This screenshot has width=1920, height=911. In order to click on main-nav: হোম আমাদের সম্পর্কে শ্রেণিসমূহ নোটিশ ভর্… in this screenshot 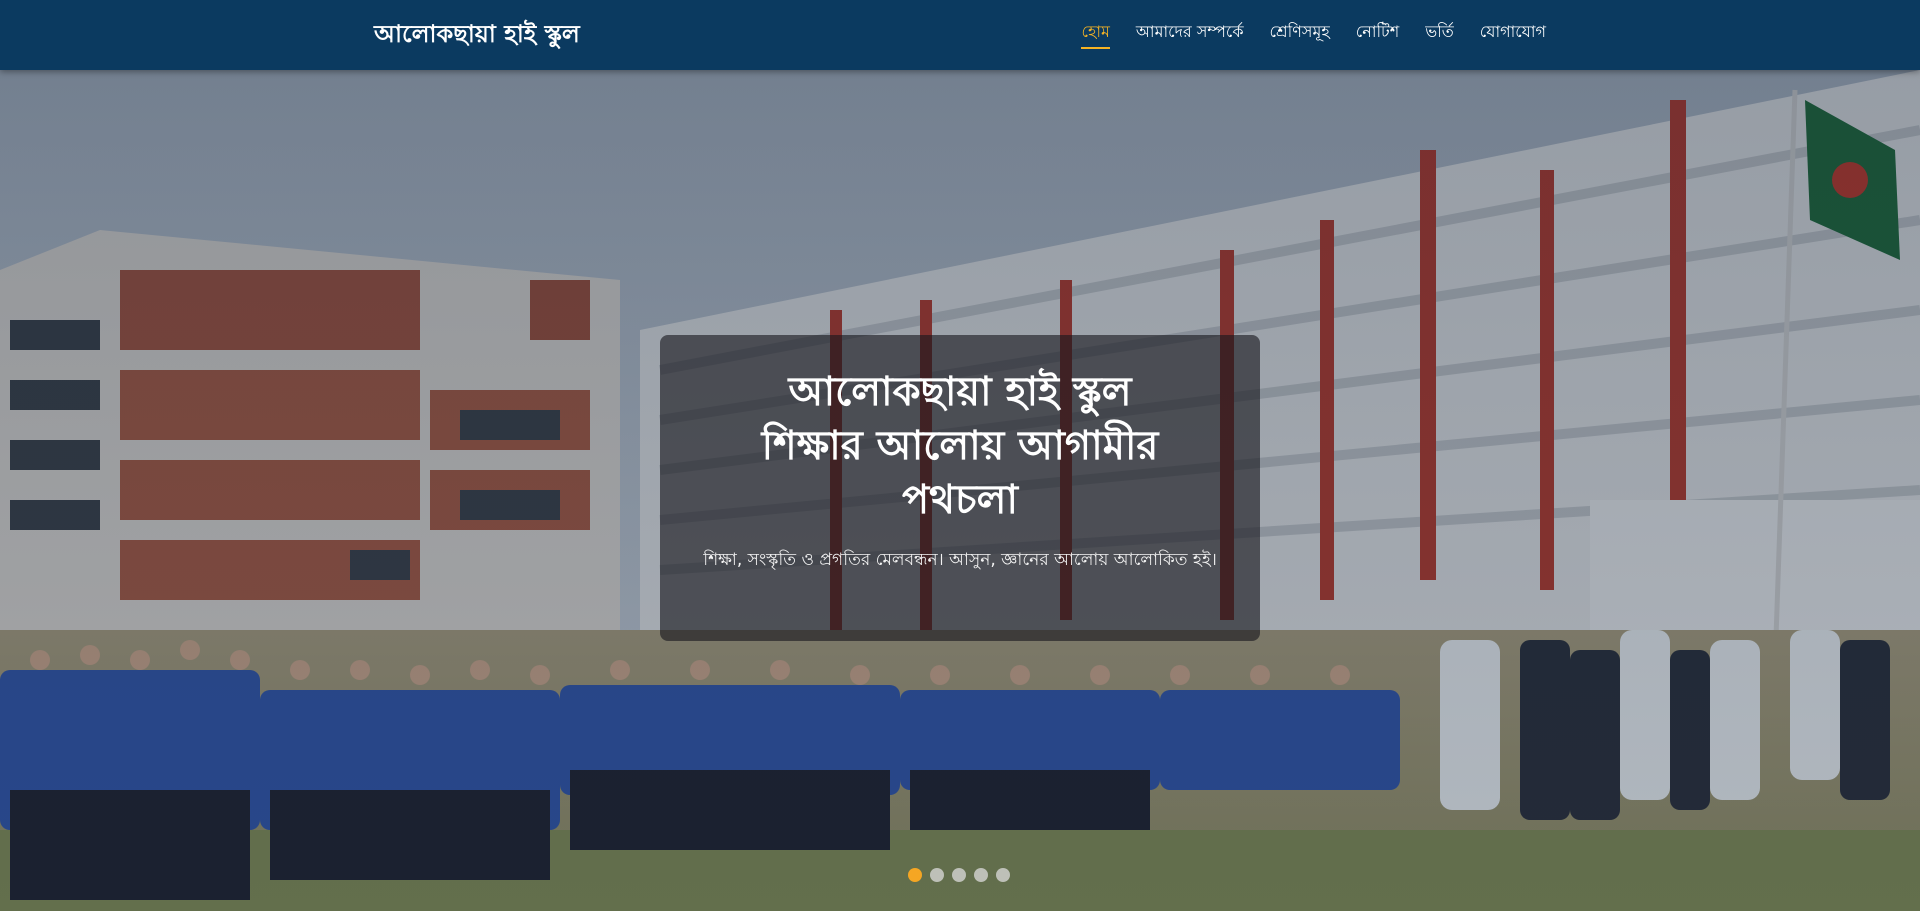, I will do `click(1313, 35)`.